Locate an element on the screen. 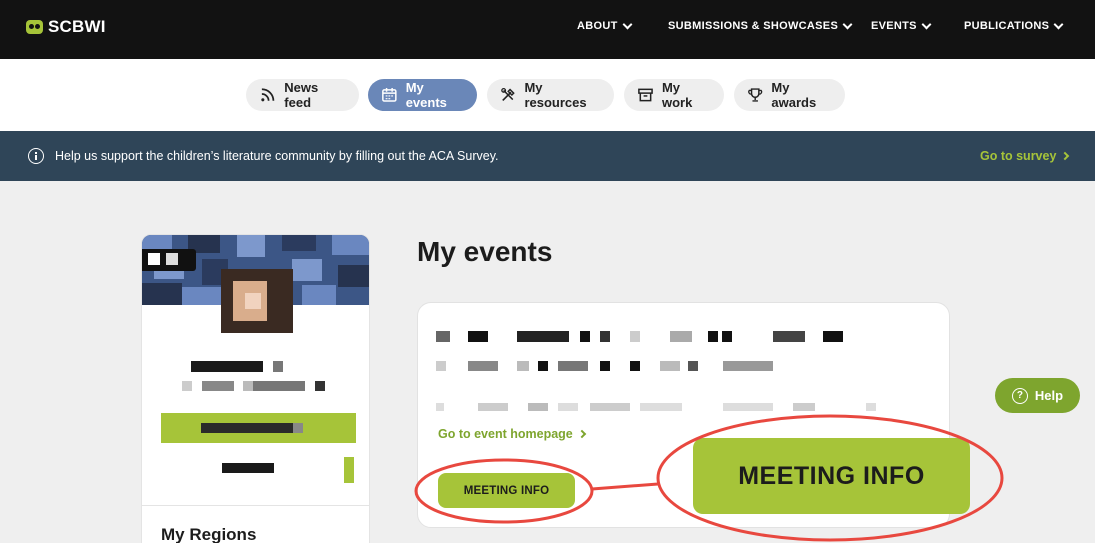 The image size is (1095, 543). help-button: ? Help is located at coordinates (1037, 395).